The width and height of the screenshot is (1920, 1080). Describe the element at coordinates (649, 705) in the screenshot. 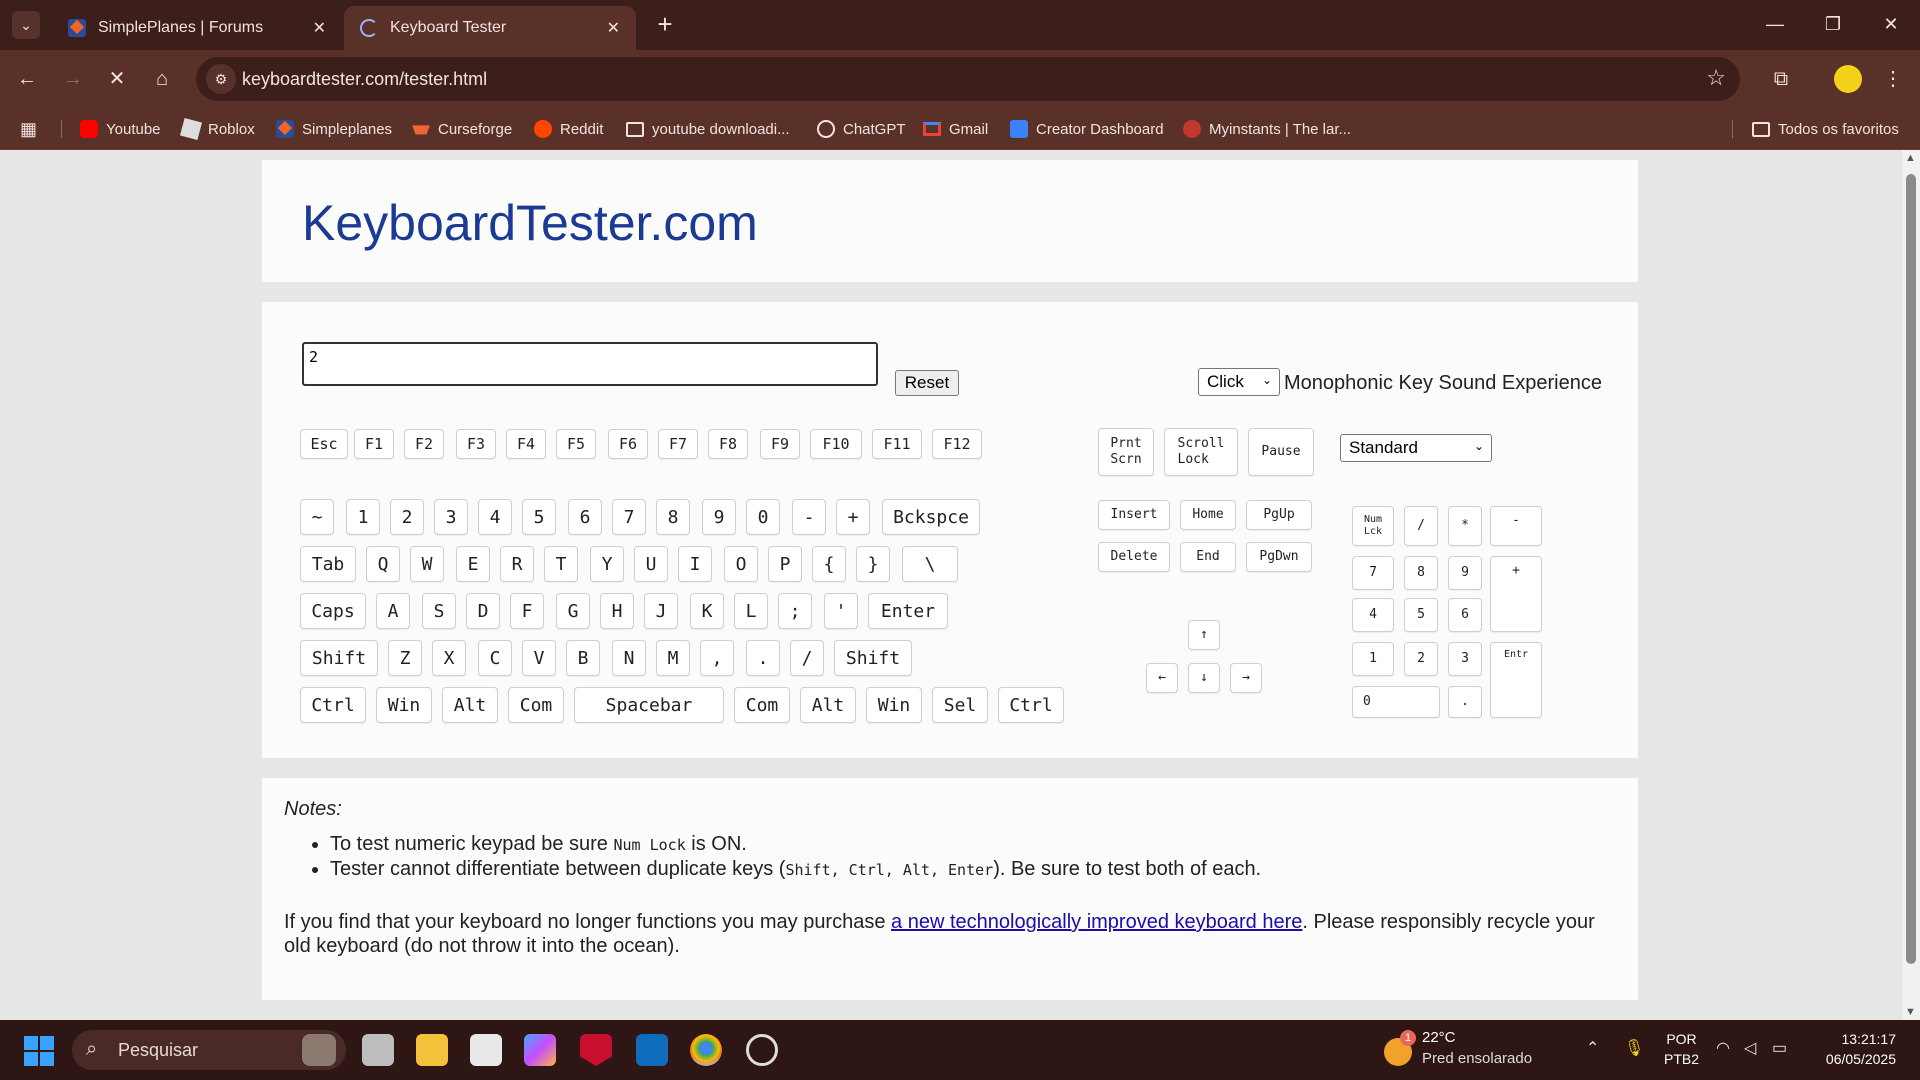

I see `key-spacebar: Spacebar` at that location.